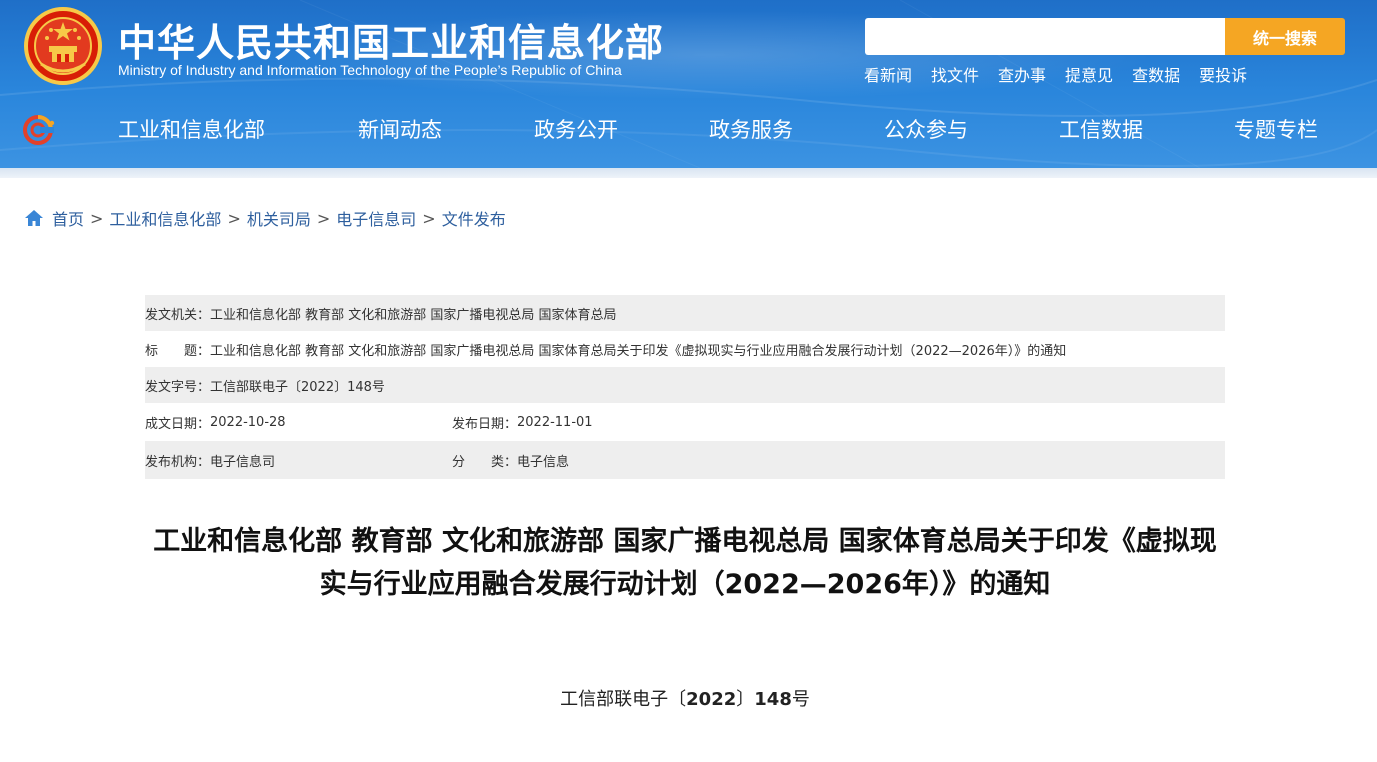 This screenshot has width=1377, height=762. What do you see at coordinates (773, 699) in the screenshot?
I see `doc-number-seq: 148` at bounding box center [773, 699].